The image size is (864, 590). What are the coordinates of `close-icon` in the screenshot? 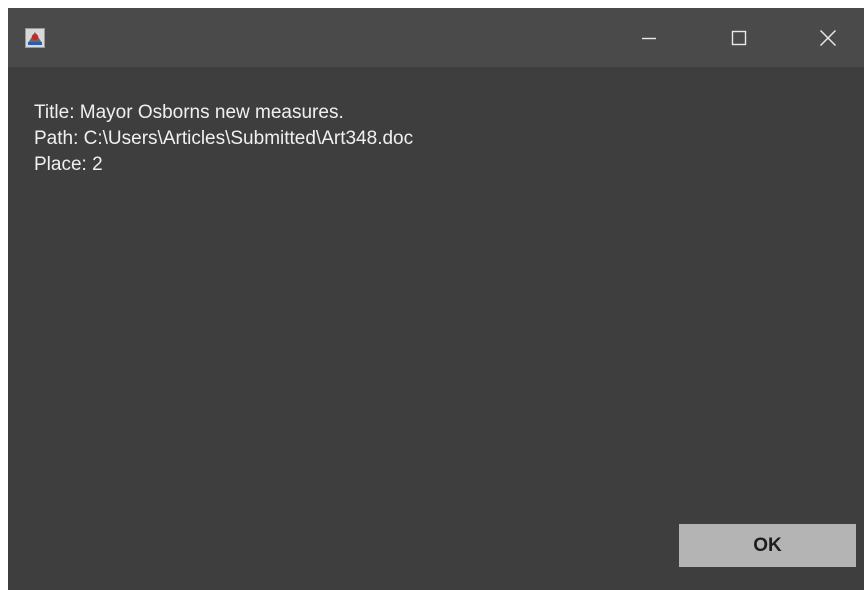 It's located at (828, 38).